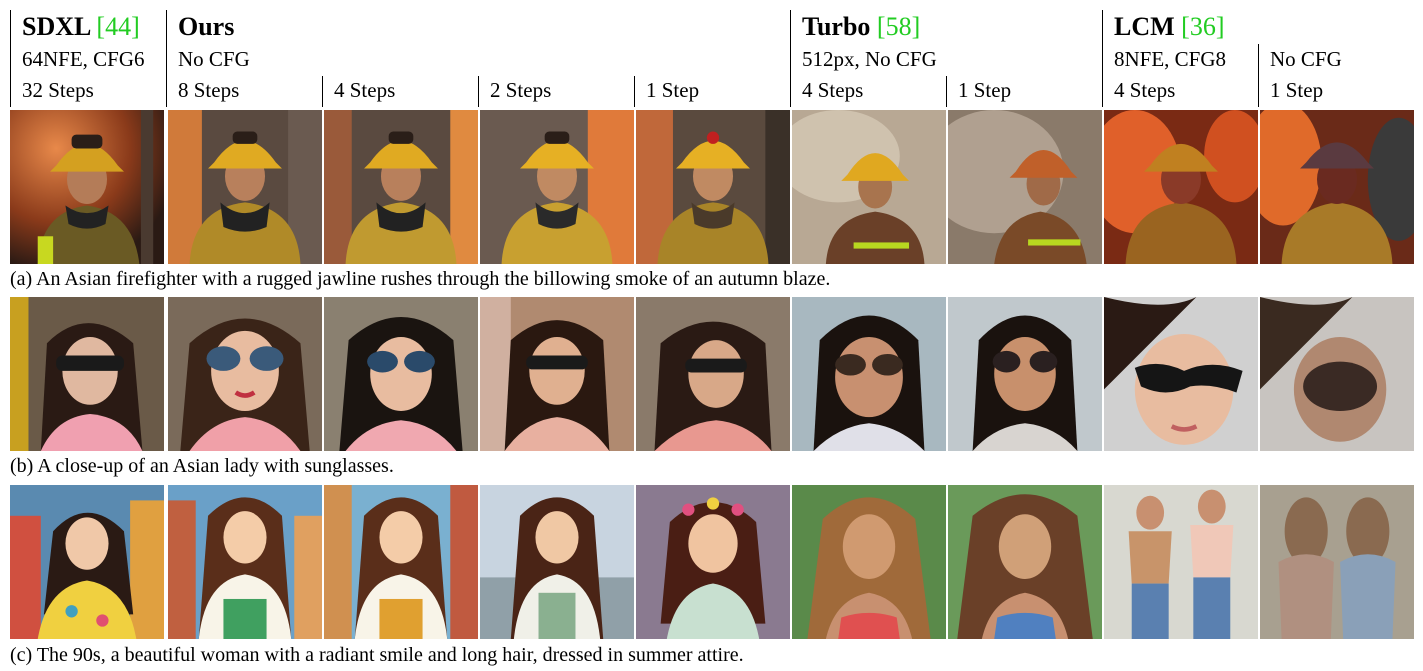 This screenshot has width=1423, height=671. What do you see at coordinates (87, 187) in the screenshot?
I see `img-a-sdxl` at bounding box center [87, 187].